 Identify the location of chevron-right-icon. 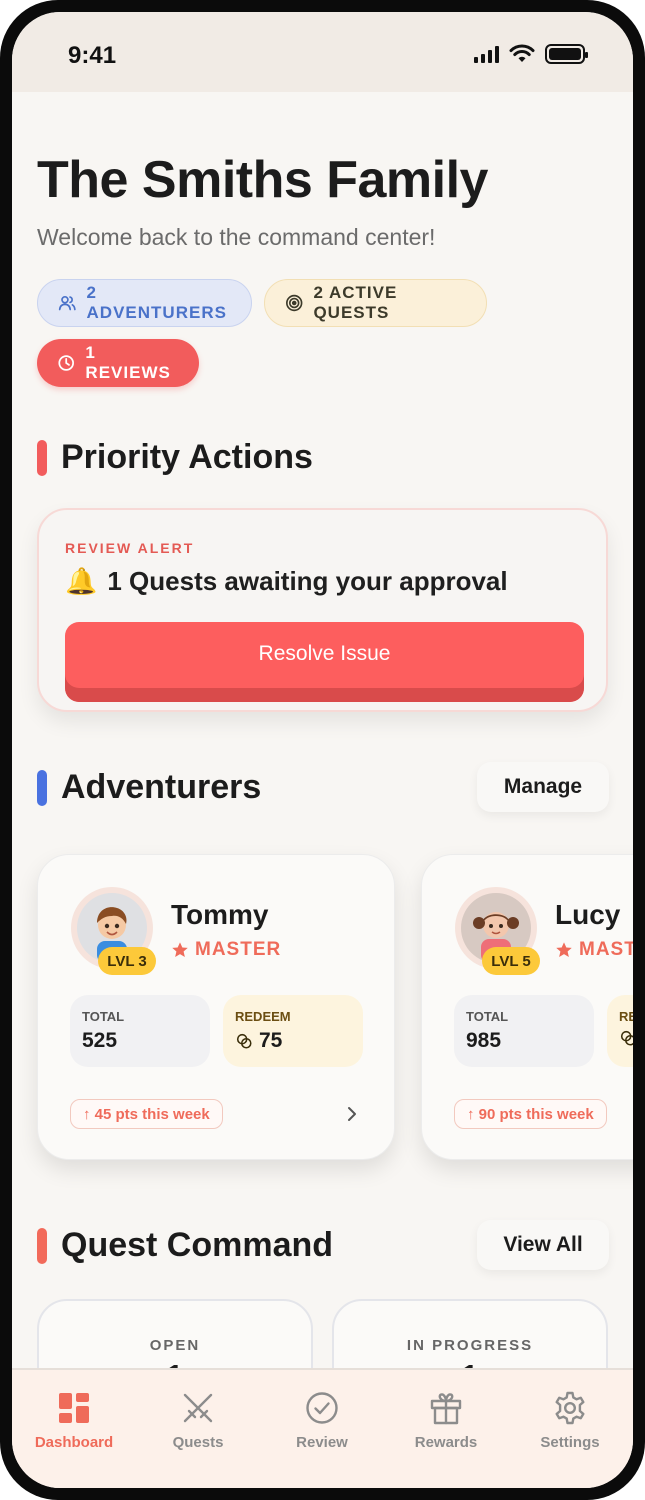
(352, 1114).